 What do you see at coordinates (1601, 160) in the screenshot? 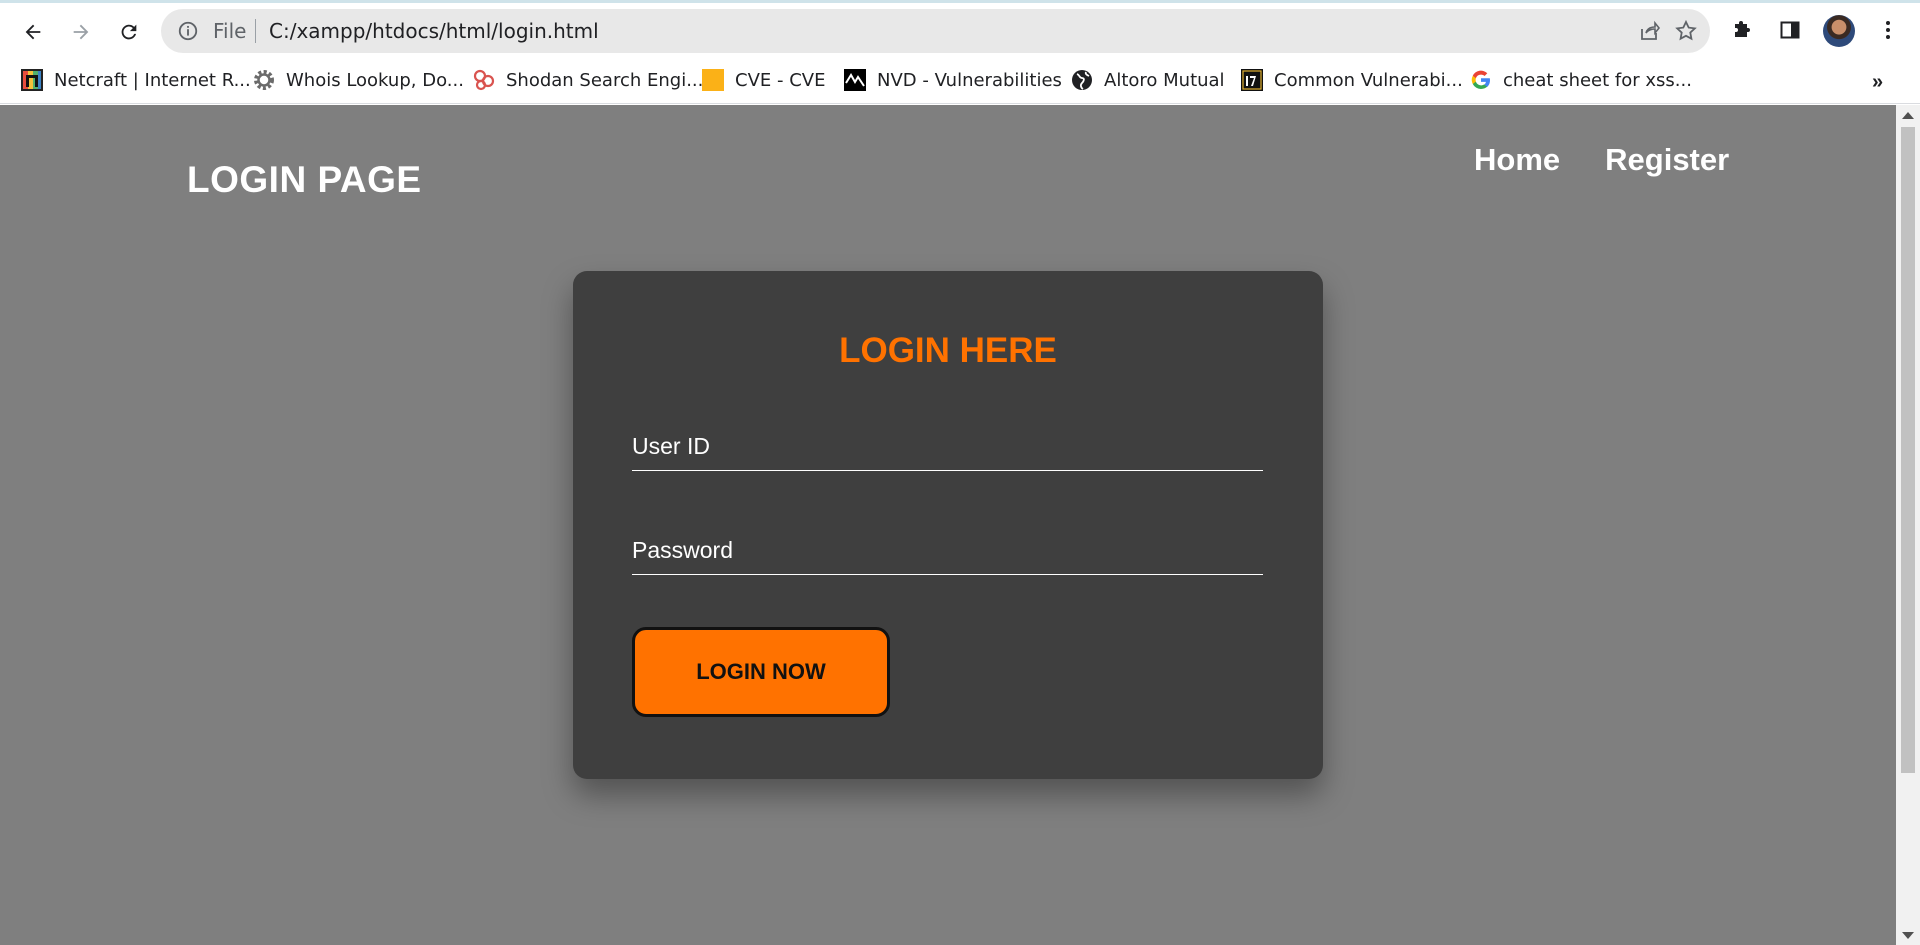
I see `top-nav: Home Register` at bounding box center [1601, 160].